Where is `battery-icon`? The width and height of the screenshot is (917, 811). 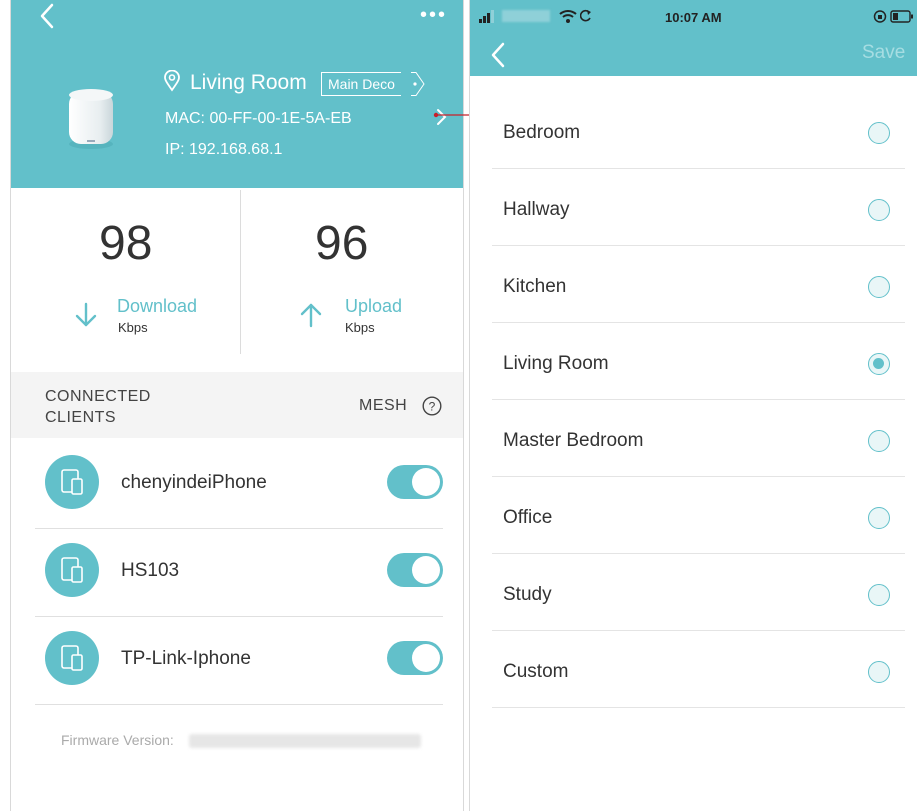 battery-icon is located at coordinates (901, 16).